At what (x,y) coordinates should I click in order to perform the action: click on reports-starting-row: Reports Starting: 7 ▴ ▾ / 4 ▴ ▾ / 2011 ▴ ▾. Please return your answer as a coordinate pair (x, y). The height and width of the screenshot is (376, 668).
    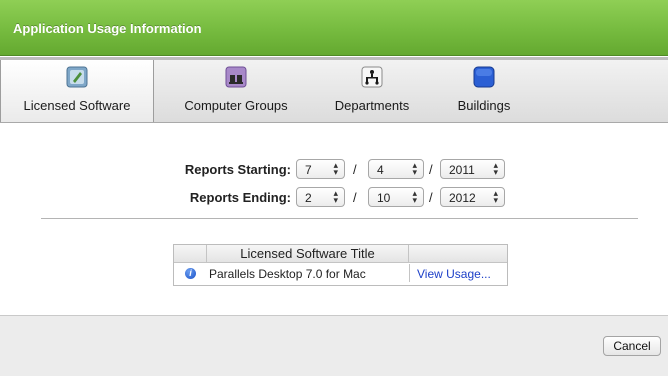
    Looking at the image, I should click on (334, 169).